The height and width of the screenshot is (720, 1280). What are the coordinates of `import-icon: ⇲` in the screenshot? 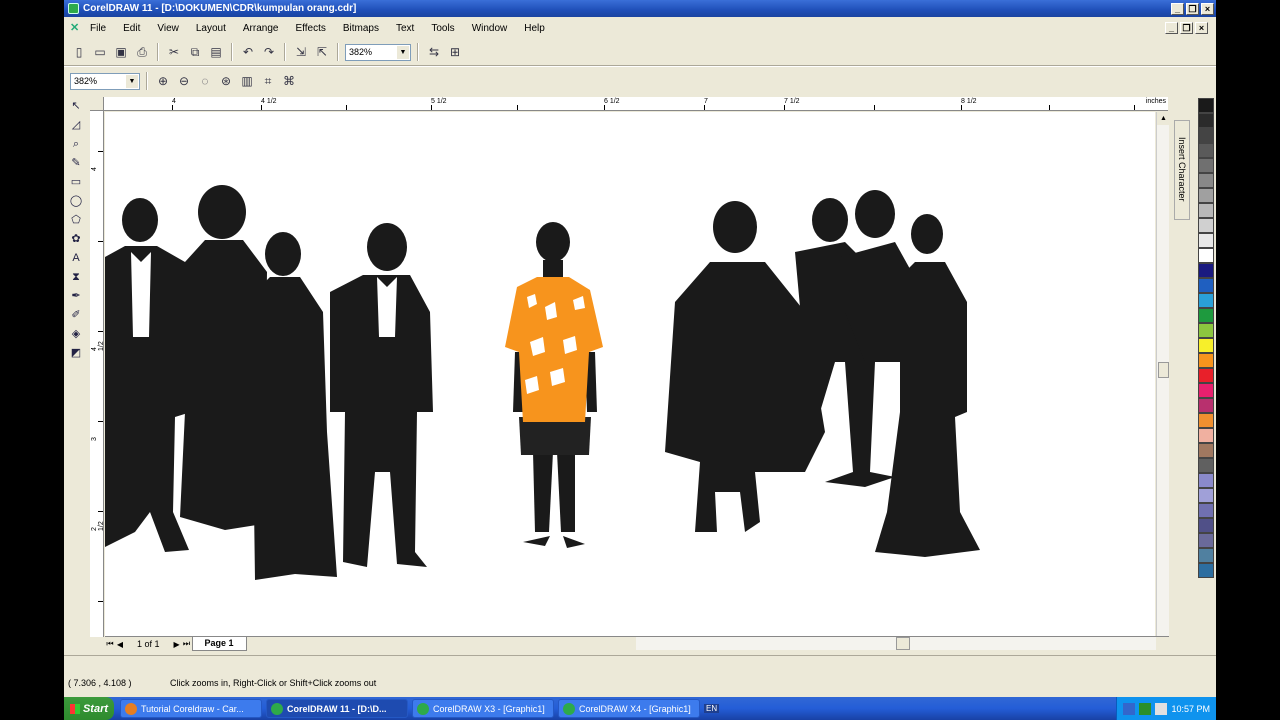 It's located at (301, 52).